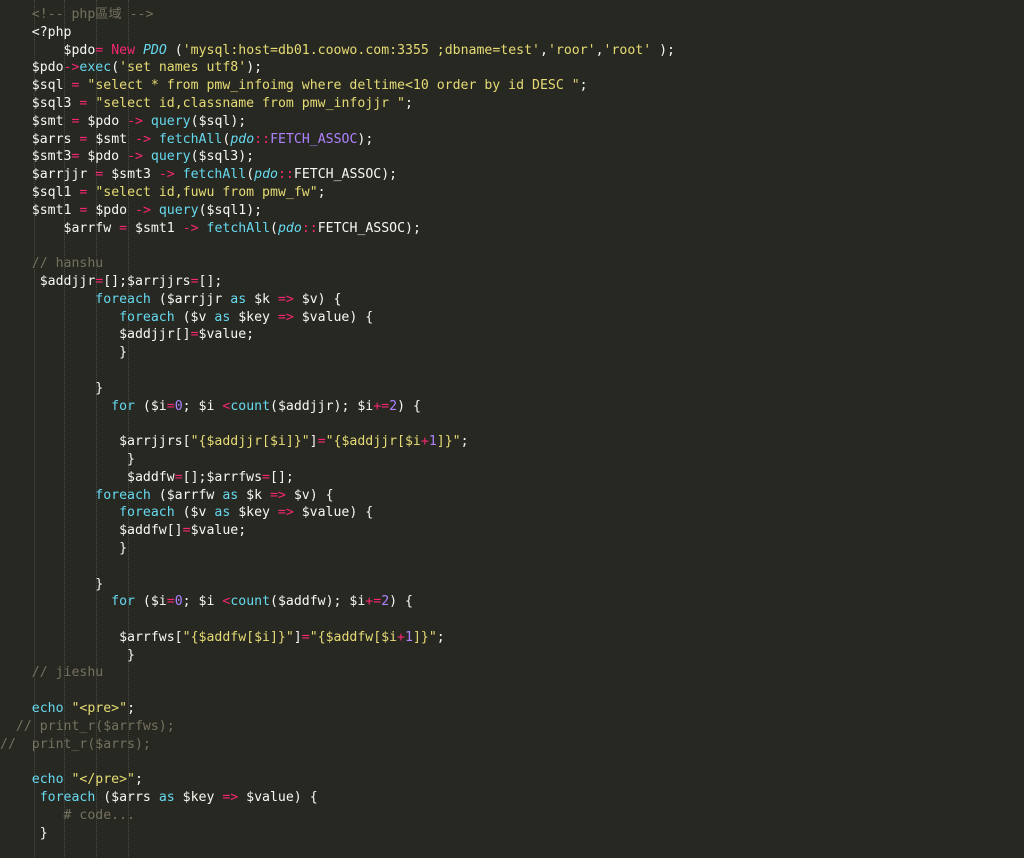 This screenshot has height=858, width=1024. What do you see at coordinates (47, 780) in the screenshot?
I see `code-token: echo` at bounding box center [47, 780].